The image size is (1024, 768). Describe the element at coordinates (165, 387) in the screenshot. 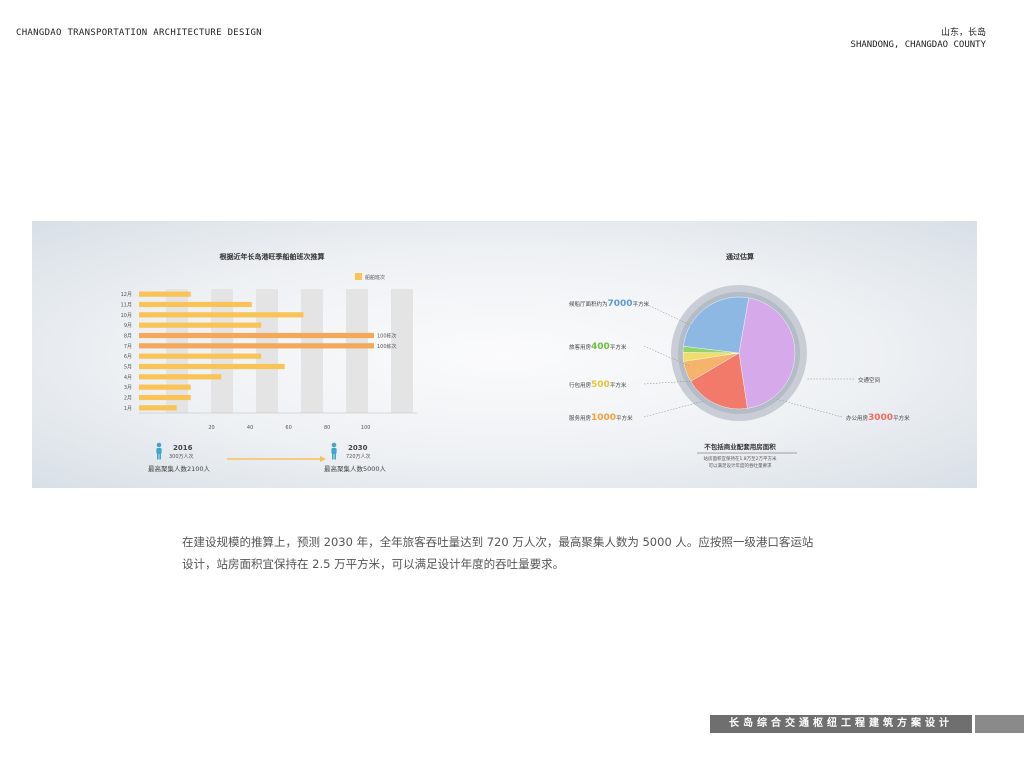

I see `bar-3月` at that location.